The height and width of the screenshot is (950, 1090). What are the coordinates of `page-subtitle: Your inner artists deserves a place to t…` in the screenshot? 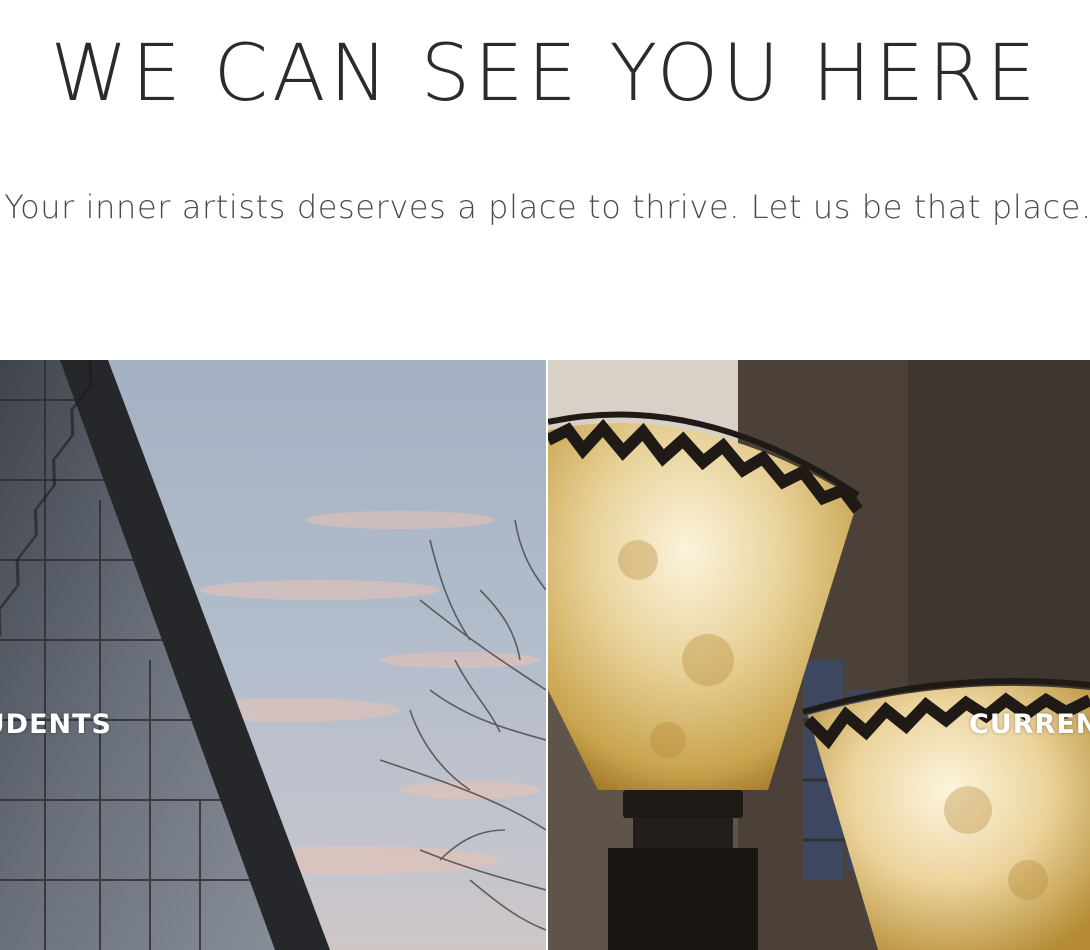 It's located at (547, 207).